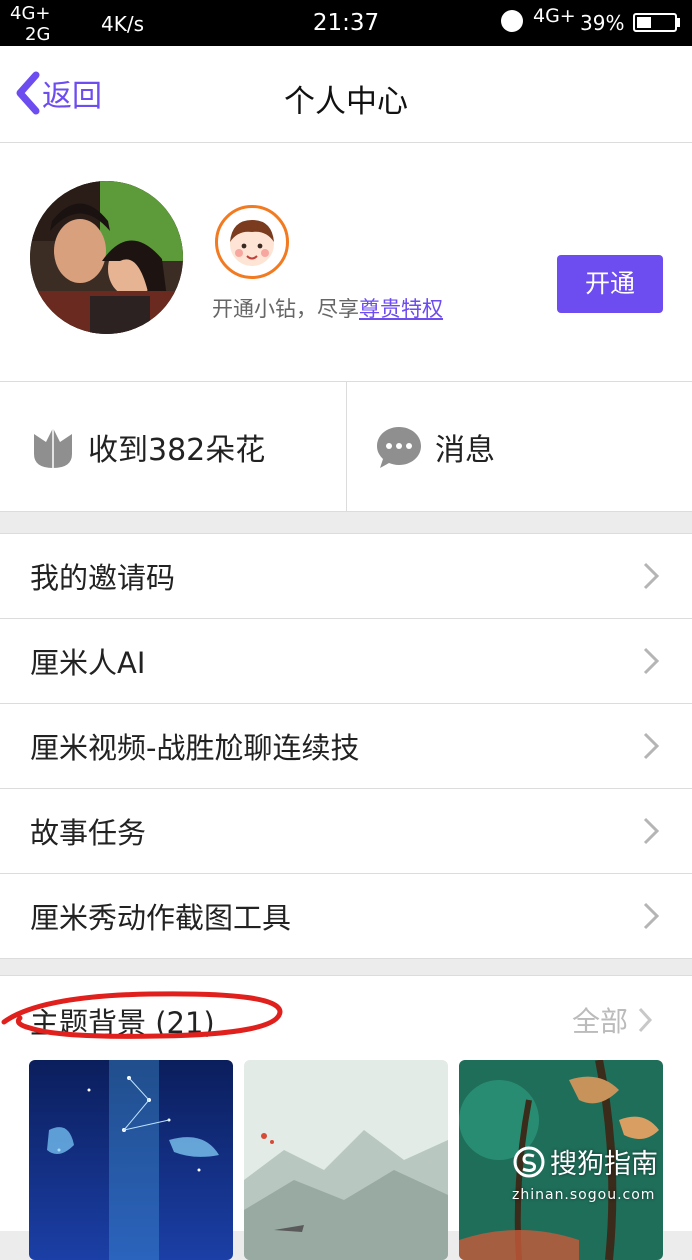 The width and height of the screenshot is (692, 1260). I want to click on menu-item-label: 故事任务, so click(88, 833).